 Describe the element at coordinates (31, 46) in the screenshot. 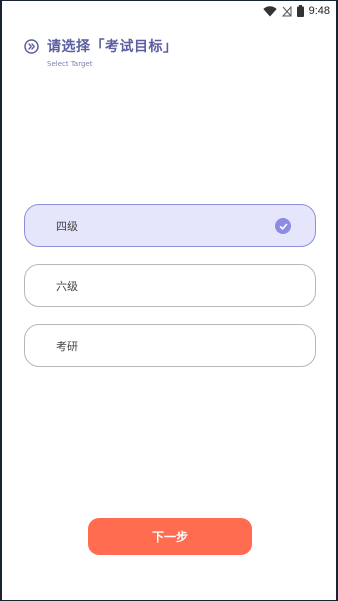

I see `double-chevron-right-icon` at that location.